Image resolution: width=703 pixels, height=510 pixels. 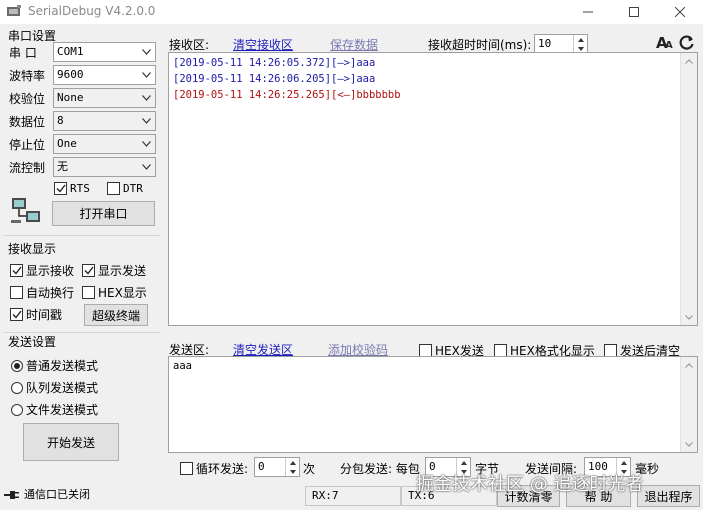 I want to click on close-icon, so click(x=680, y=12).